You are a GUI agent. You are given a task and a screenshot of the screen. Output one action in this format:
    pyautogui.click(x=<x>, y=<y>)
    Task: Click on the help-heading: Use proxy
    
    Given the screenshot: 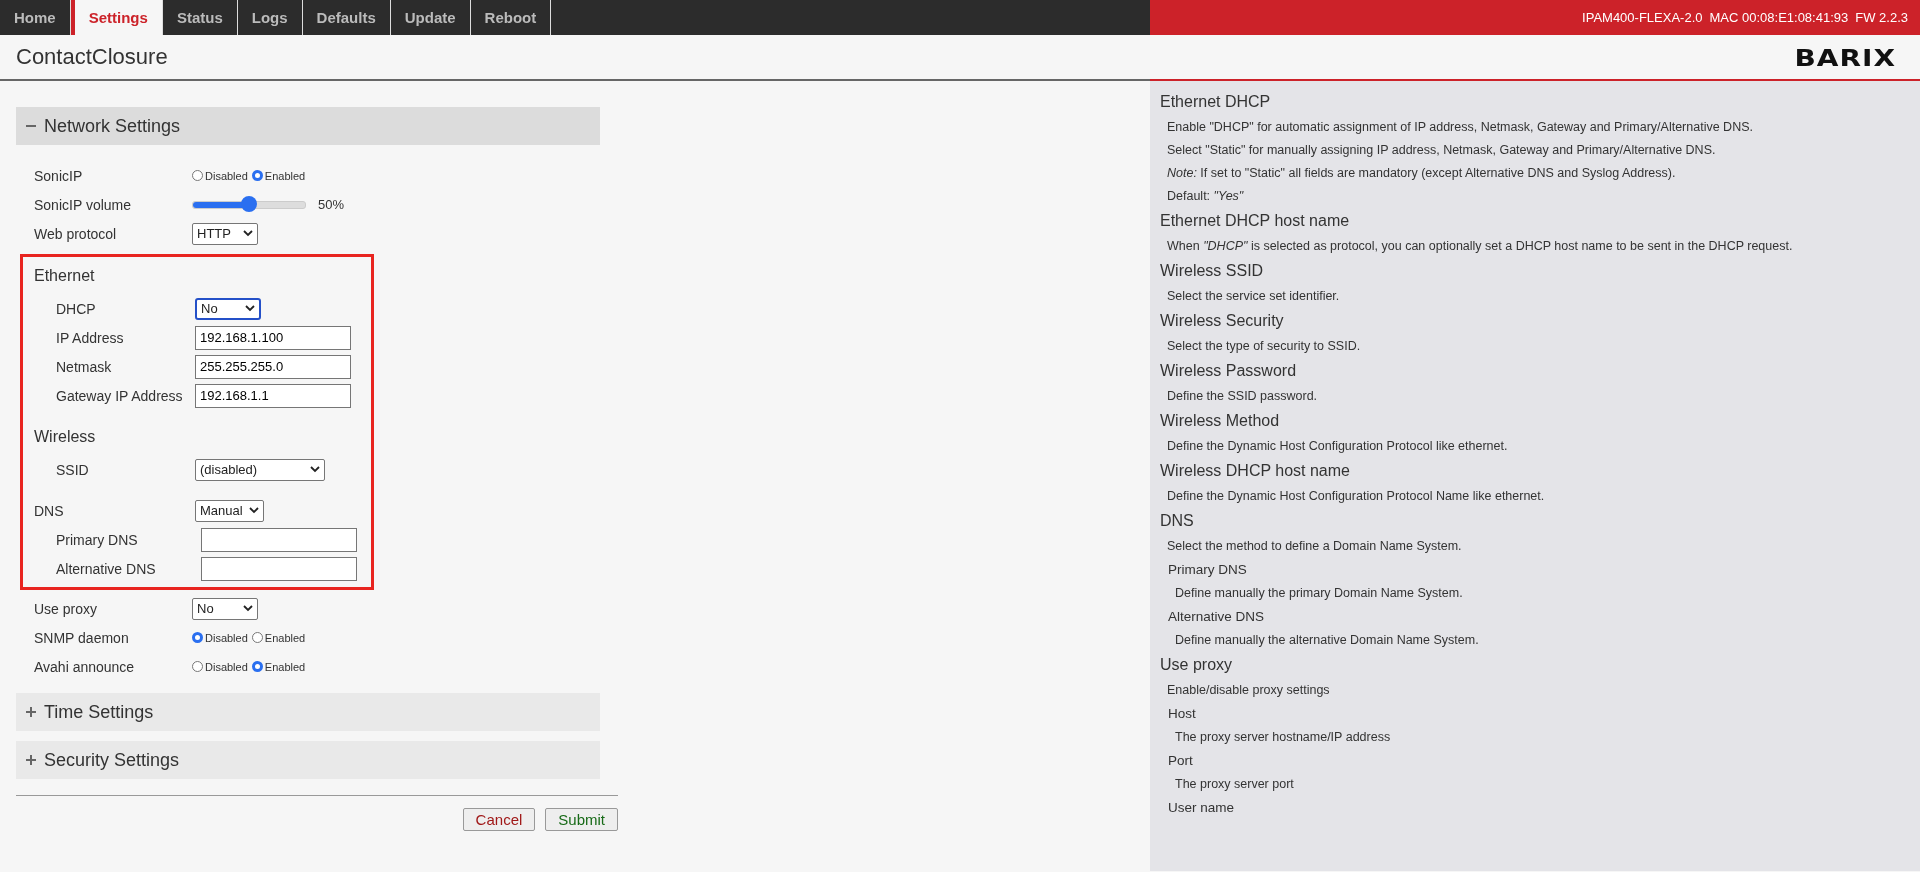 What is the action you would take?
    pyautogui.click(x=1197, y=665)
    